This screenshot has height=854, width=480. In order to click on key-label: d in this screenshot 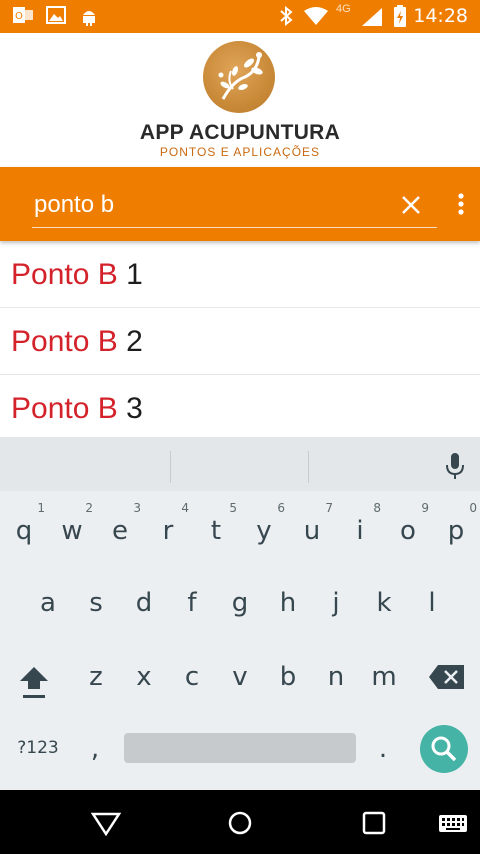, I will do `click(144, 603)`.